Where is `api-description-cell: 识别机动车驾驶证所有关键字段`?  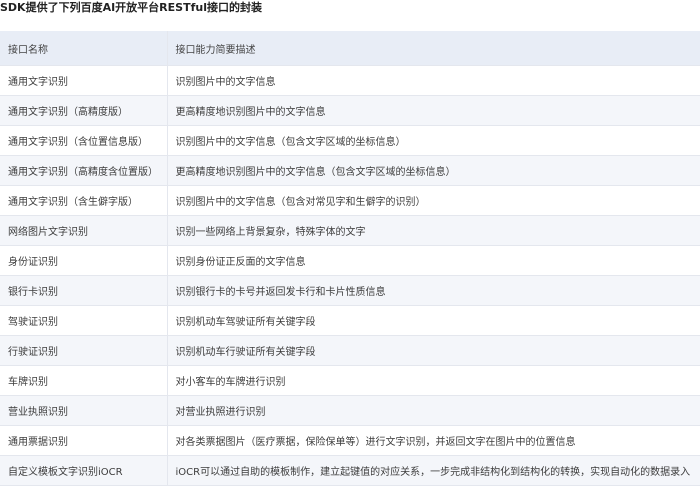 api-description-cell: 识别机动车驾驶证所有关键字段 is located at coordinates (433, 320).